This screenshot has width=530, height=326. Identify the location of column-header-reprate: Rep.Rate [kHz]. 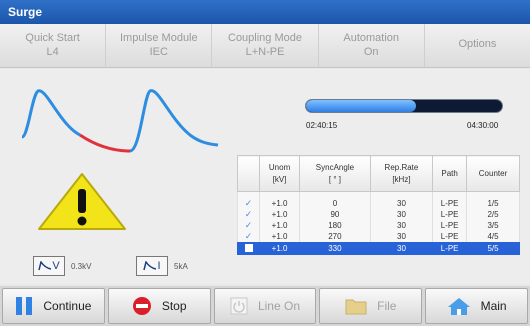
(401, 173).